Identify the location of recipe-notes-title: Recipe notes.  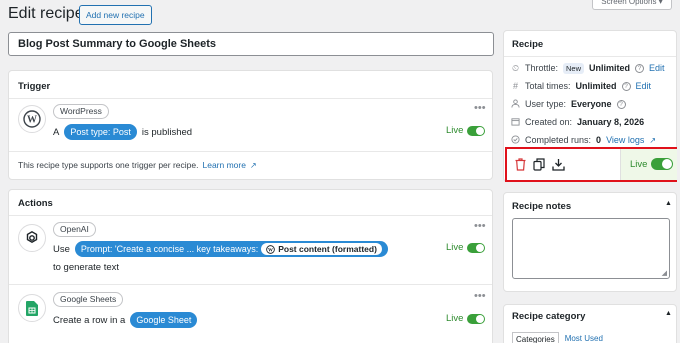
(542, 206).